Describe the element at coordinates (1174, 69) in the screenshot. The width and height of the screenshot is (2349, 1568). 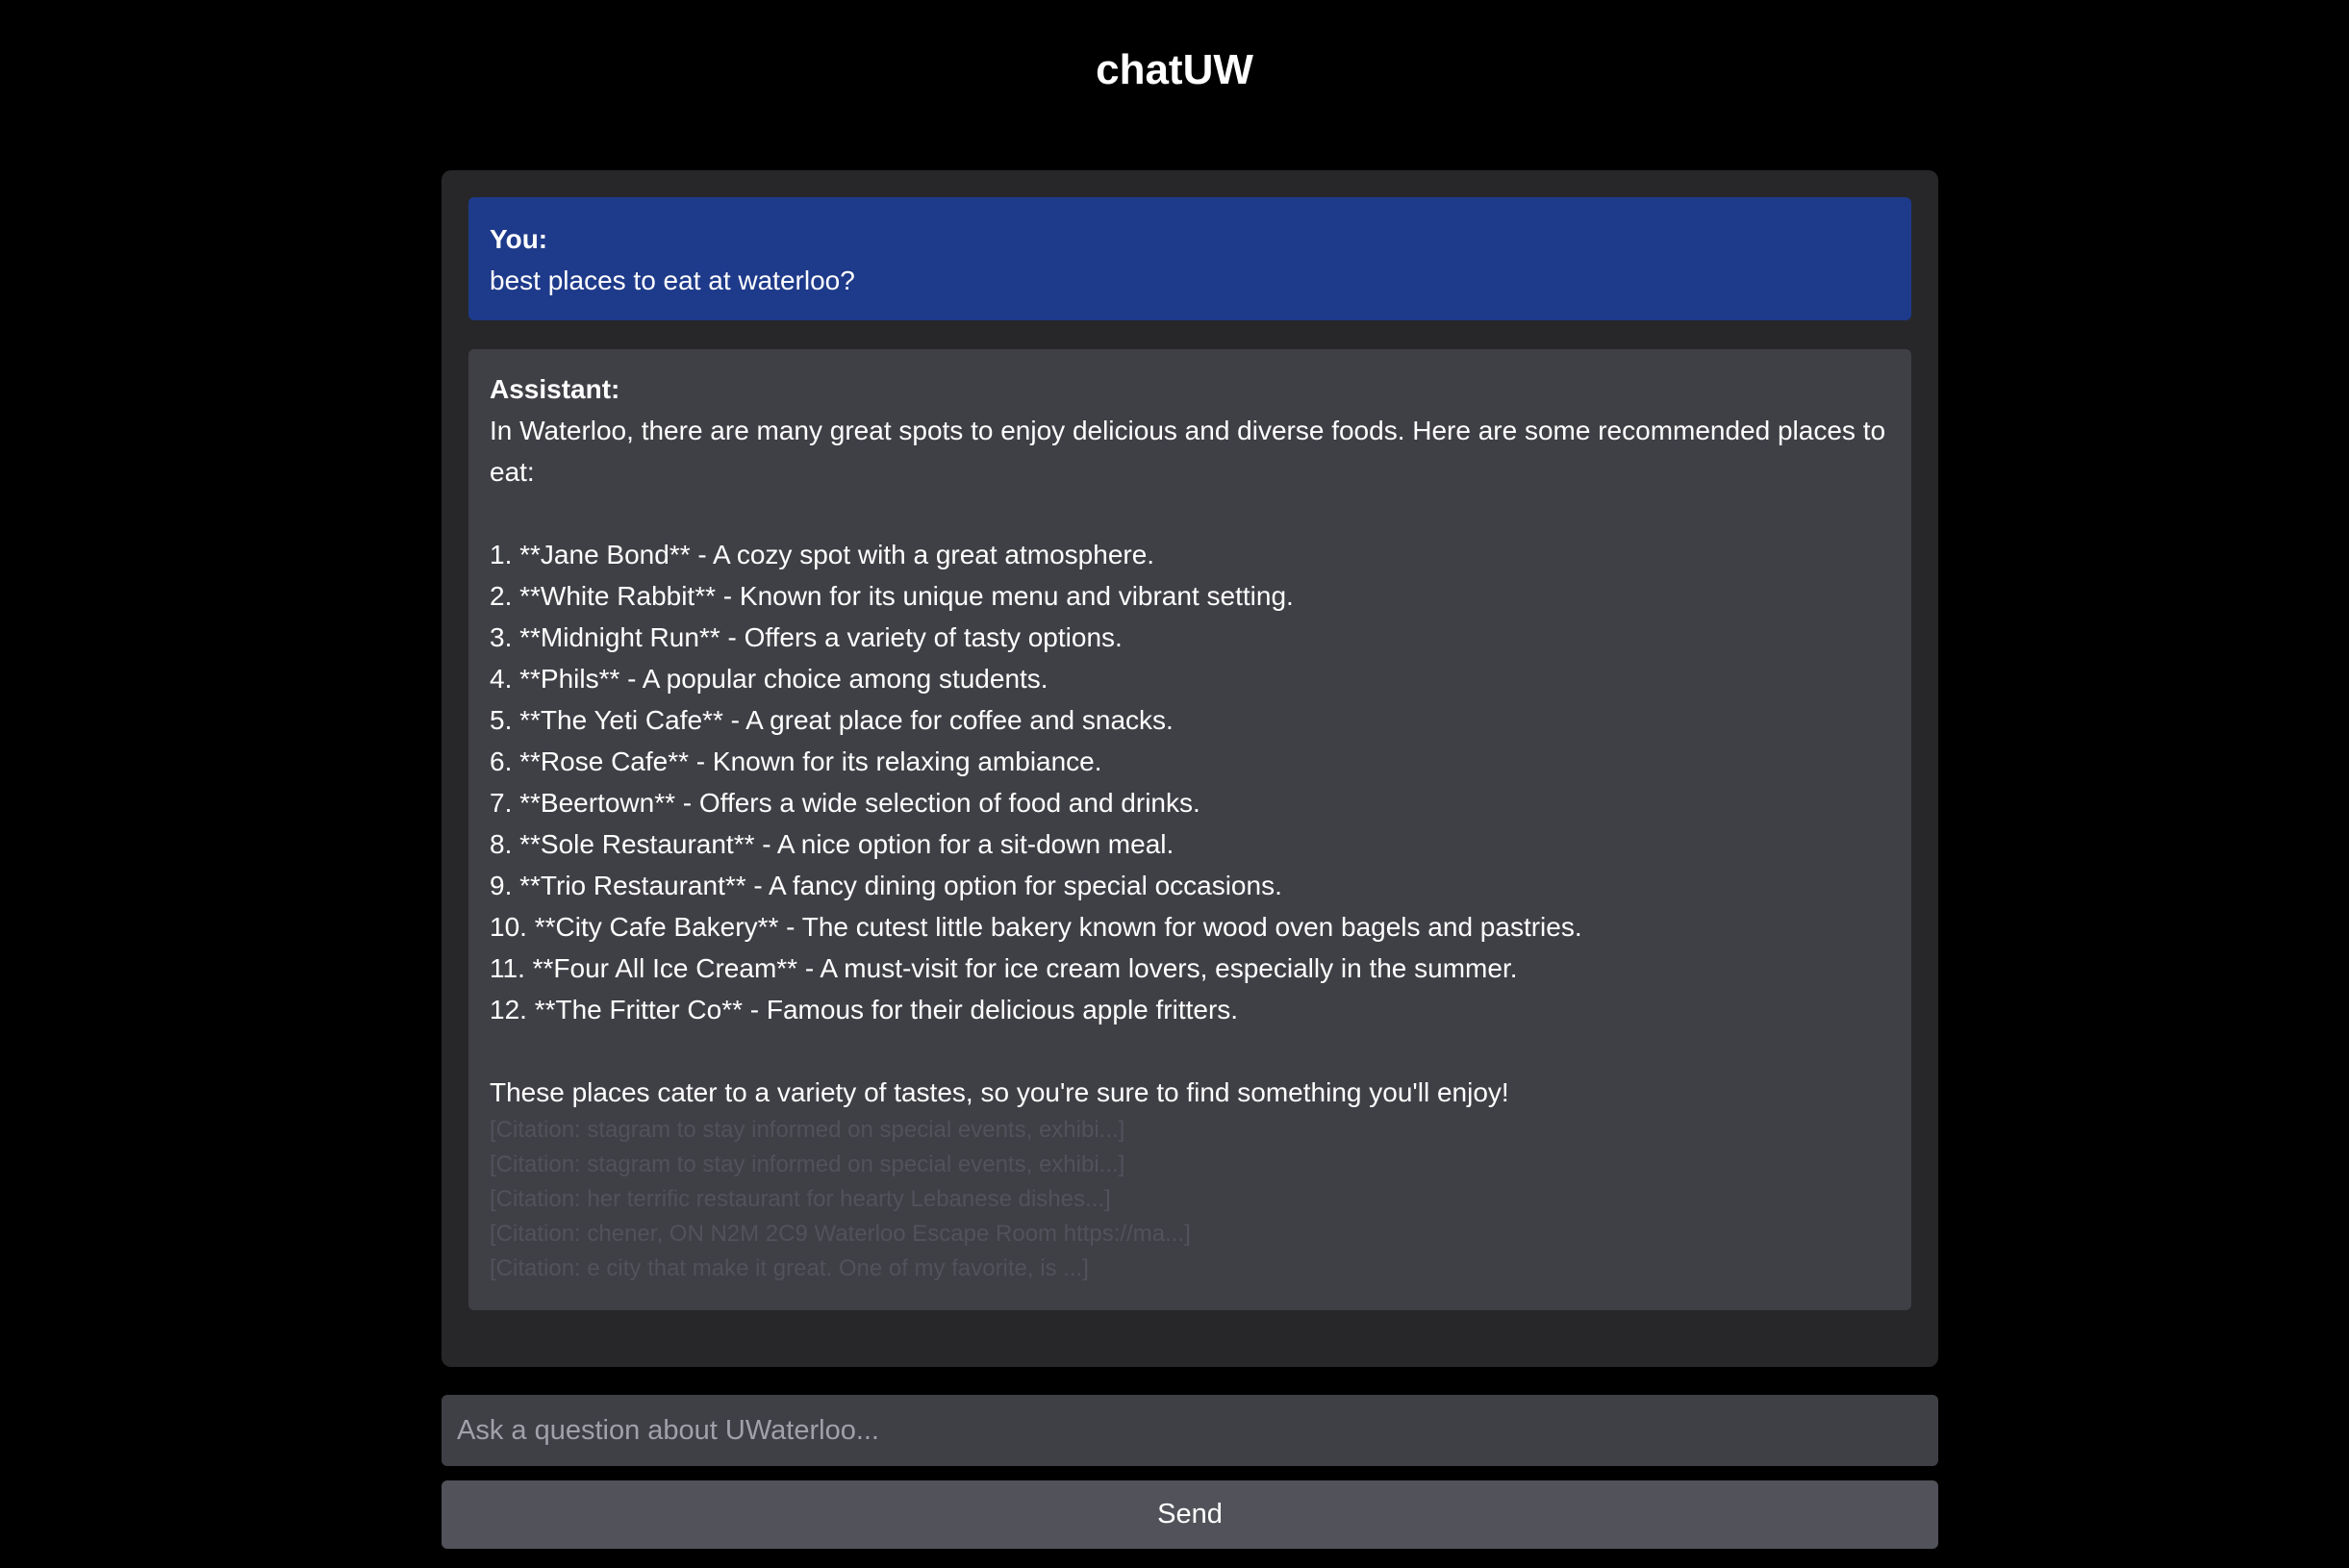
I see `app-title: chatUW` at that location.